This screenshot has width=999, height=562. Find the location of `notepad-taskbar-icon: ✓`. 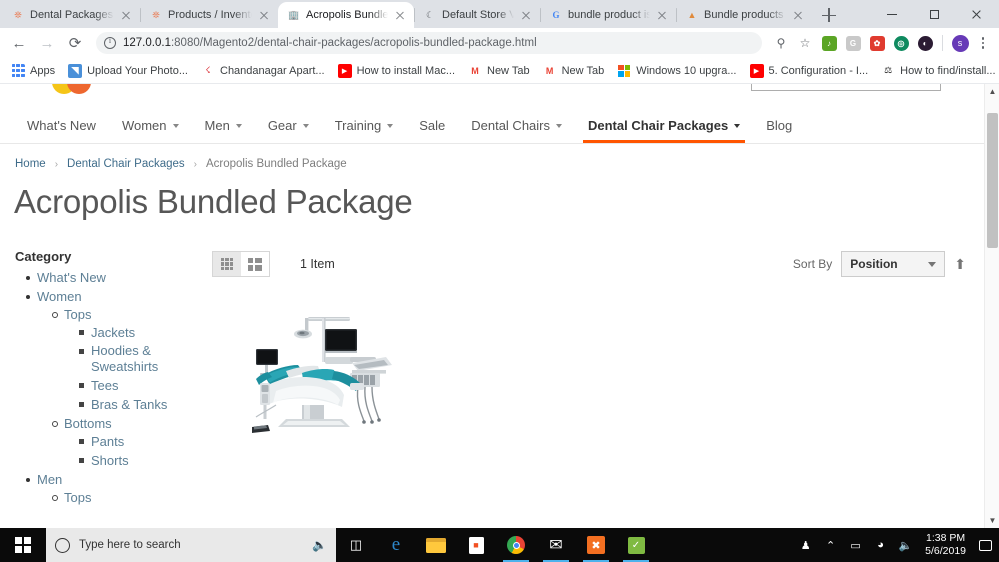

notepad-taskbar-icon: ✓ is located at coordinates (636, 545).